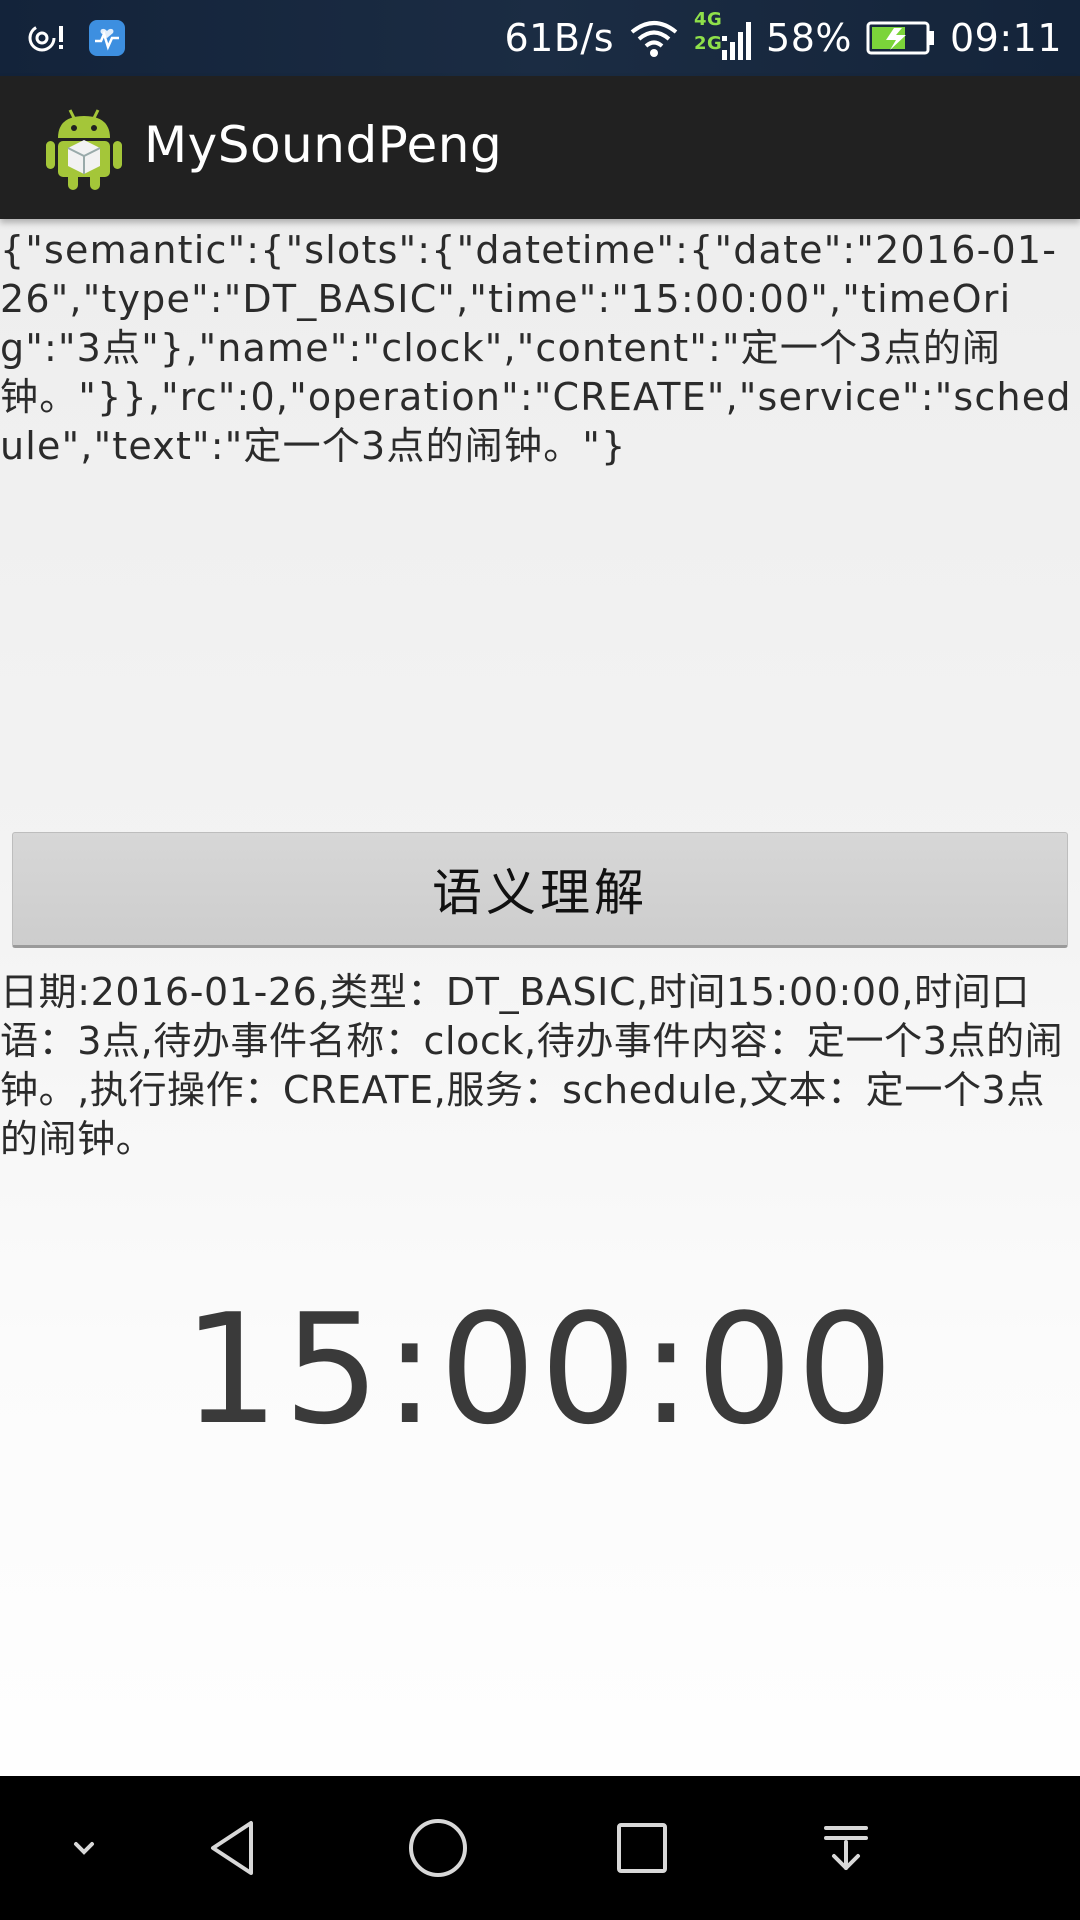 The height and width of the screenshot is (1920, 1080). Describe the element at coordinates (84, 1848) in the screenshot. I see `hide-nav-icon` at that location.